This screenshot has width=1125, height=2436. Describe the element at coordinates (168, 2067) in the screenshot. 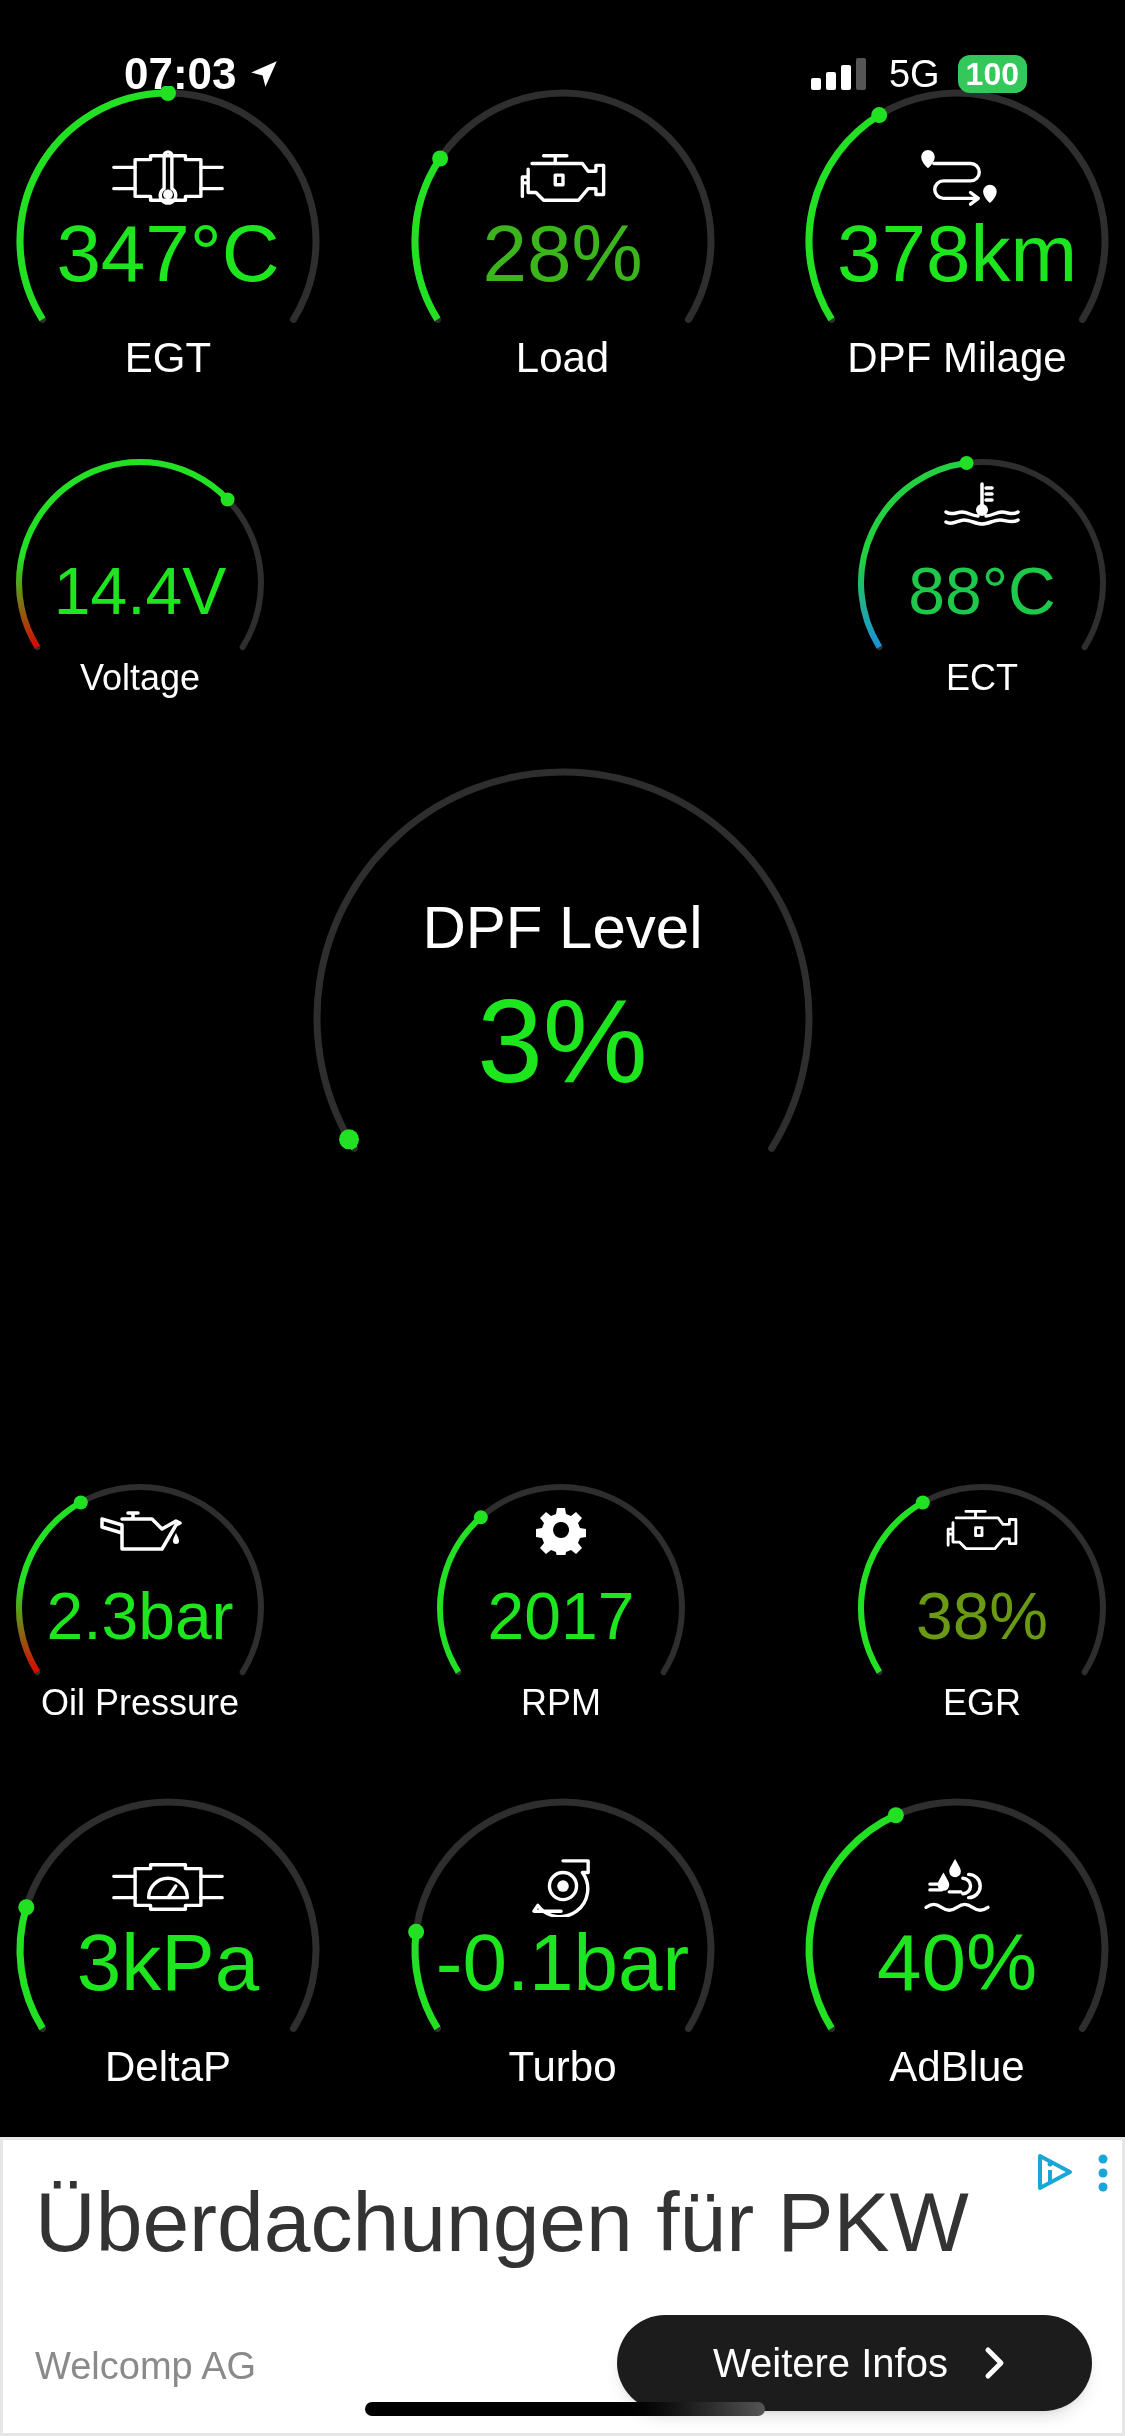

I see `gauge-label: DeltaP` at that location.